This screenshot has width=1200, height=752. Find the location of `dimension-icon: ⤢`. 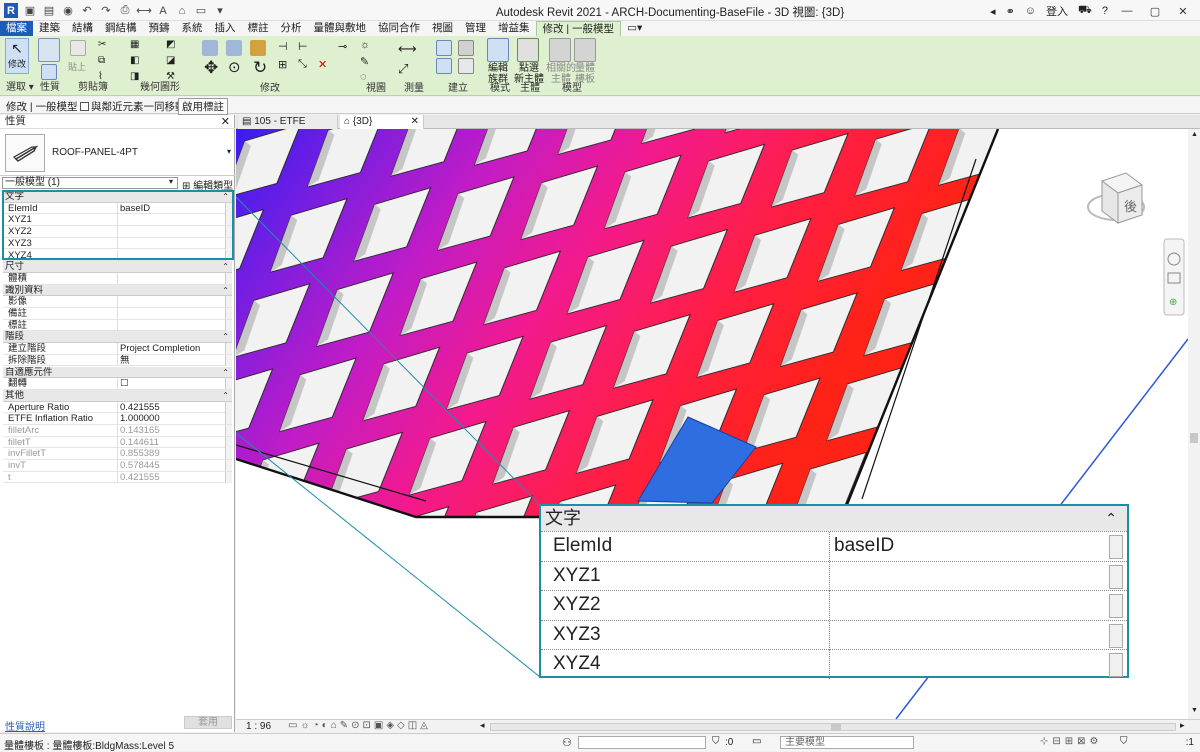

dimension-icon: ⤢ is located at coordinates (403, 69).